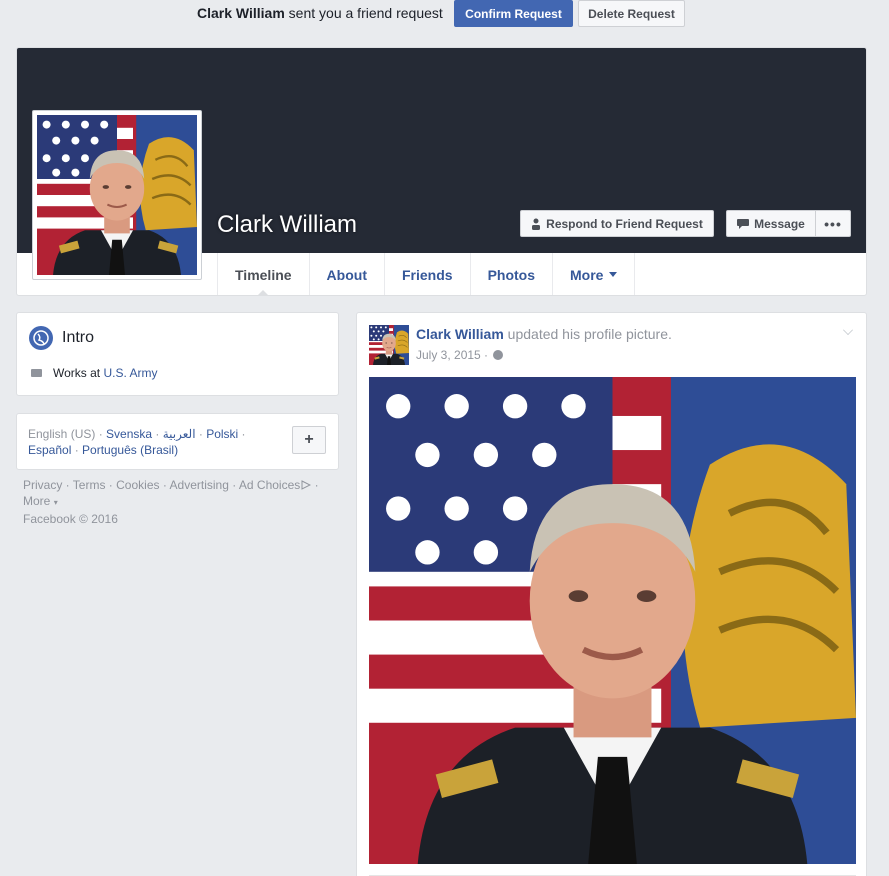  I want to click on post-action: updated his profile picture., so click(587, 334).